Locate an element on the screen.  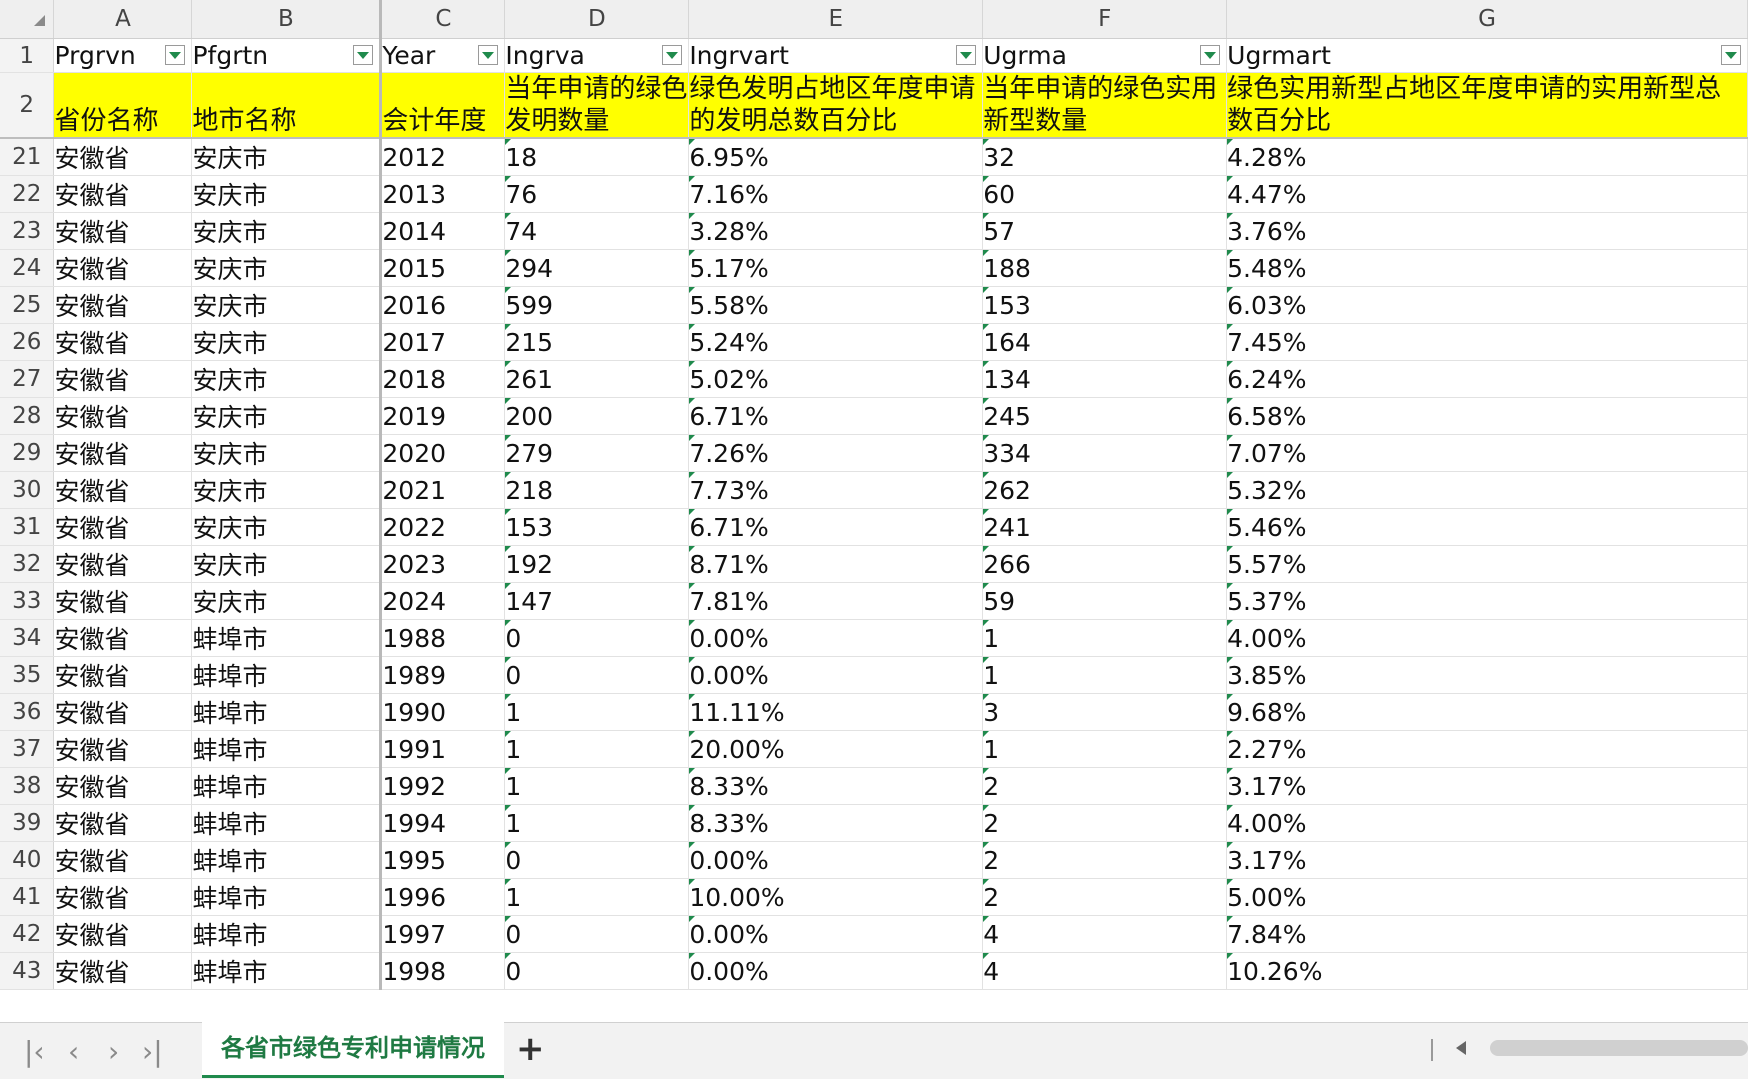
column-header-b: B is located at coordinates (287, 19).